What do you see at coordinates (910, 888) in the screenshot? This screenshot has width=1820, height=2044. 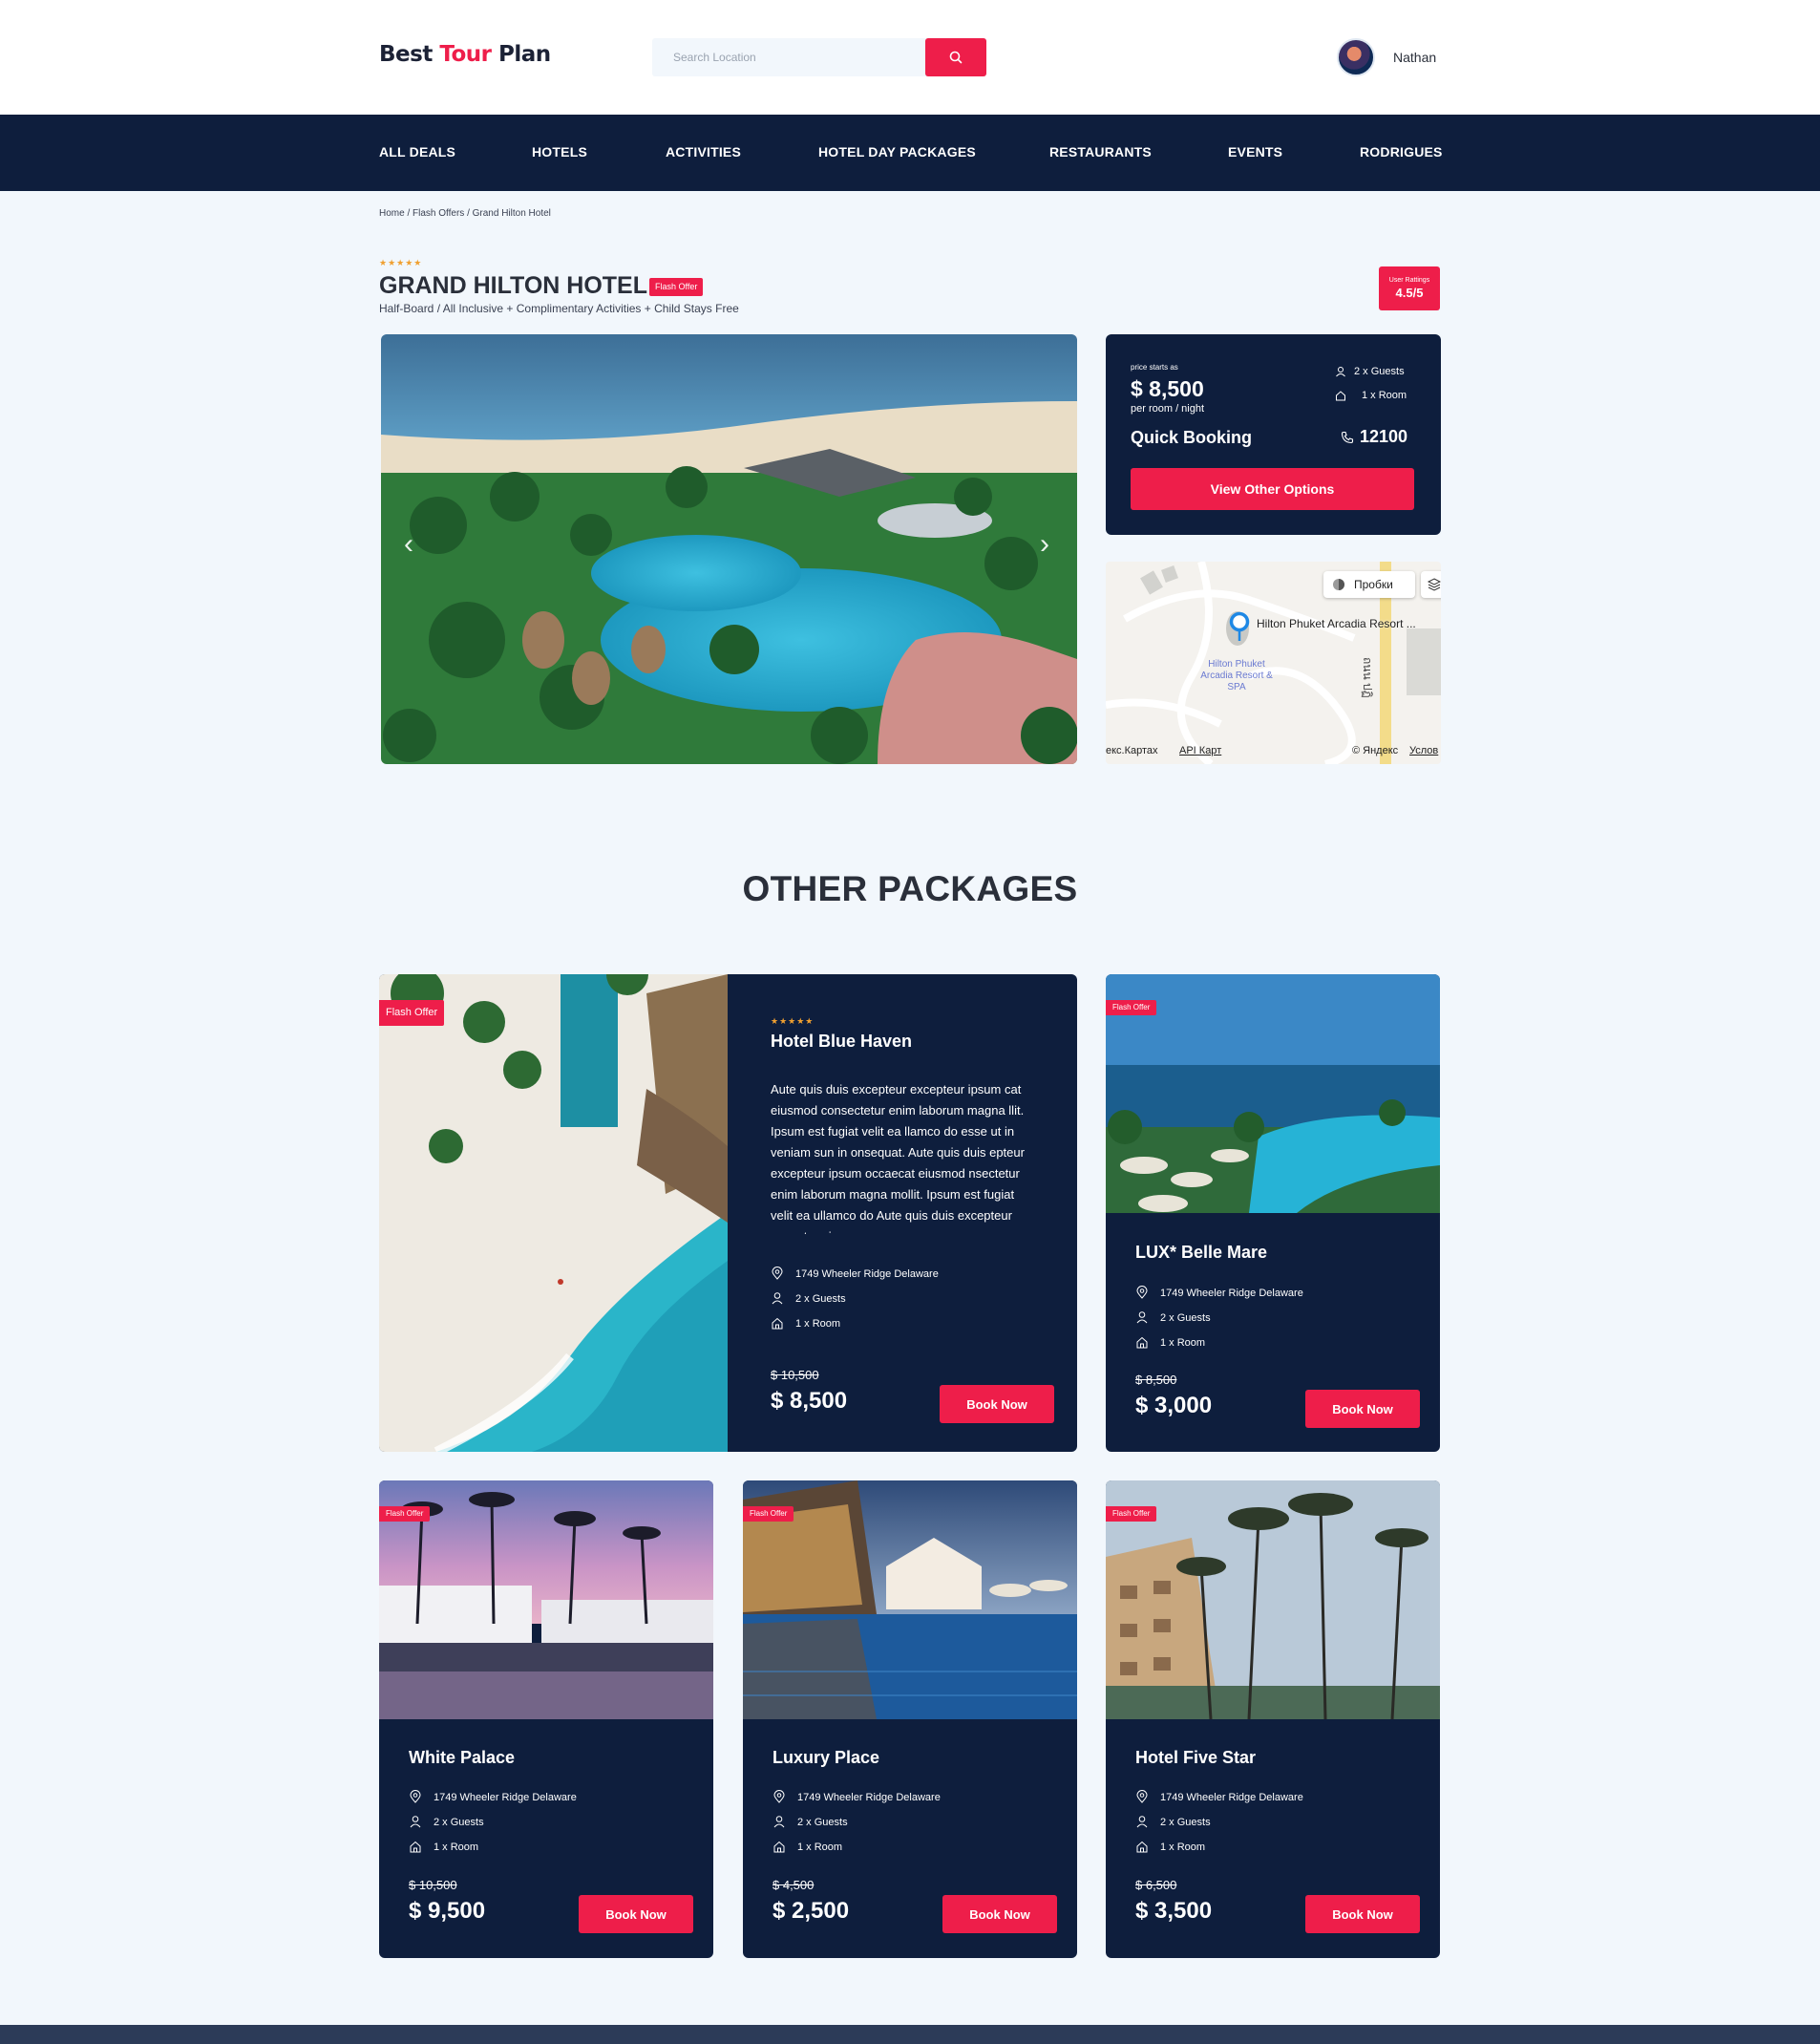 I see `section-title: OTHER PACKAGES` at bounding box center [910, 888].